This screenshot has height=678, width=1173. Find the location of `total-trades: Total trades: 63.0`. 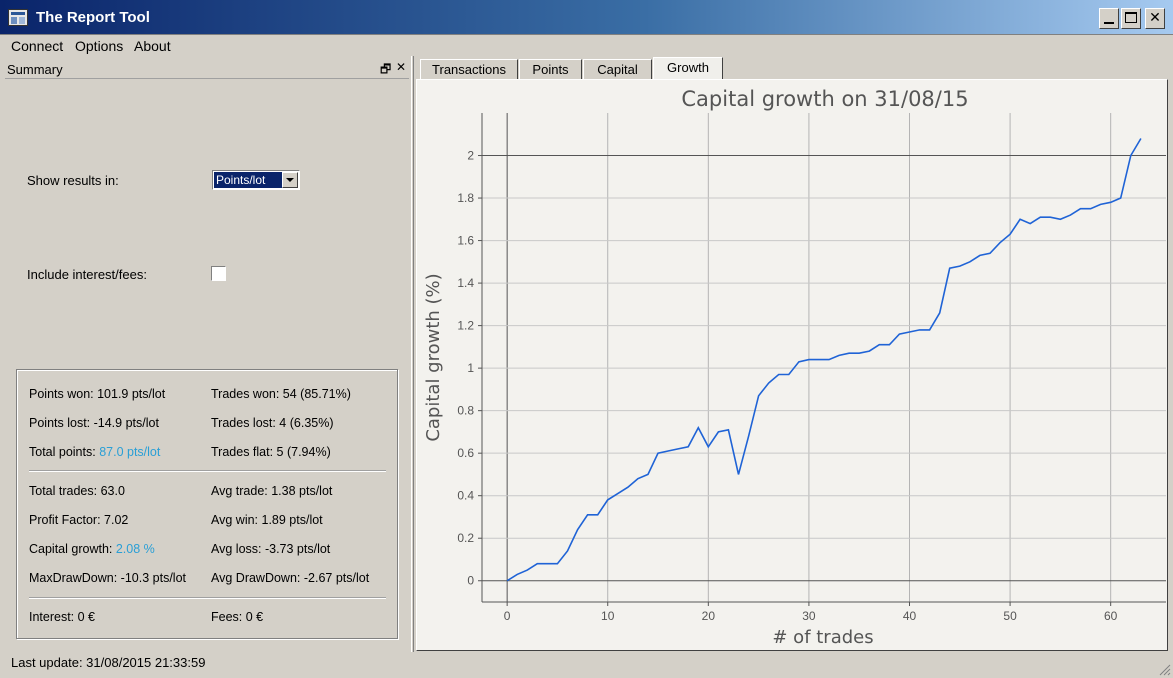

total-trades: Total trades: 63.0 is located at coordinates (77, 491).